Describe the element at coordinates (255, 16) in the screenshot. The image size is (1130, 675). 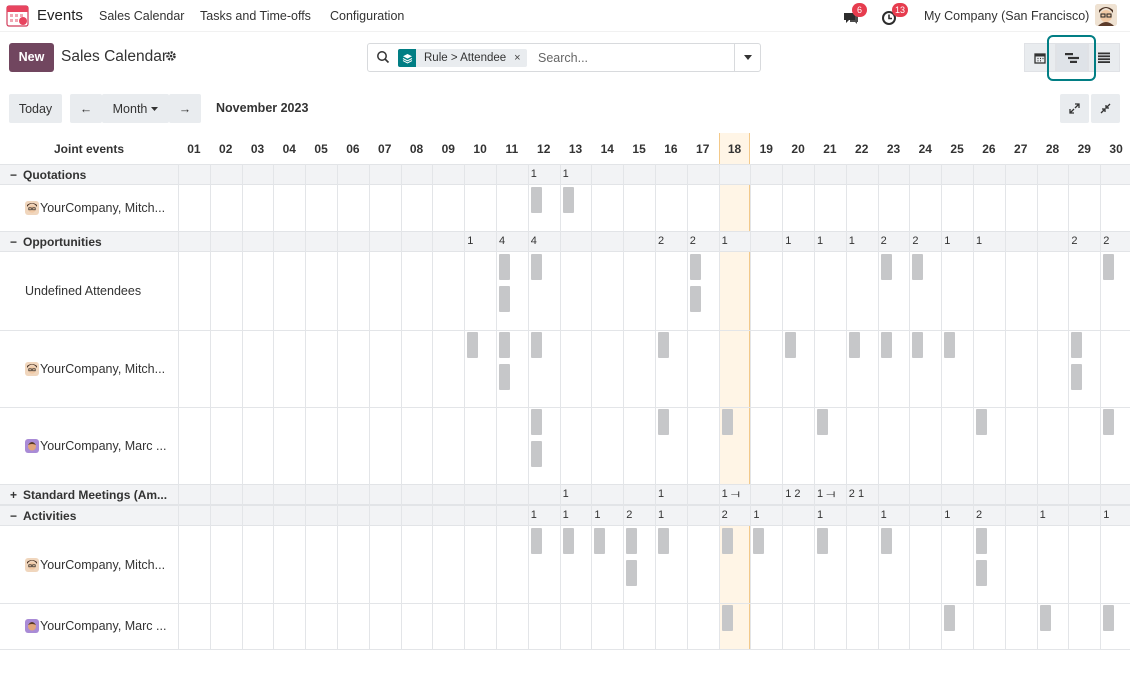
I see `menu-tasks-time-offs: Tasks and Time-offs` at that location.